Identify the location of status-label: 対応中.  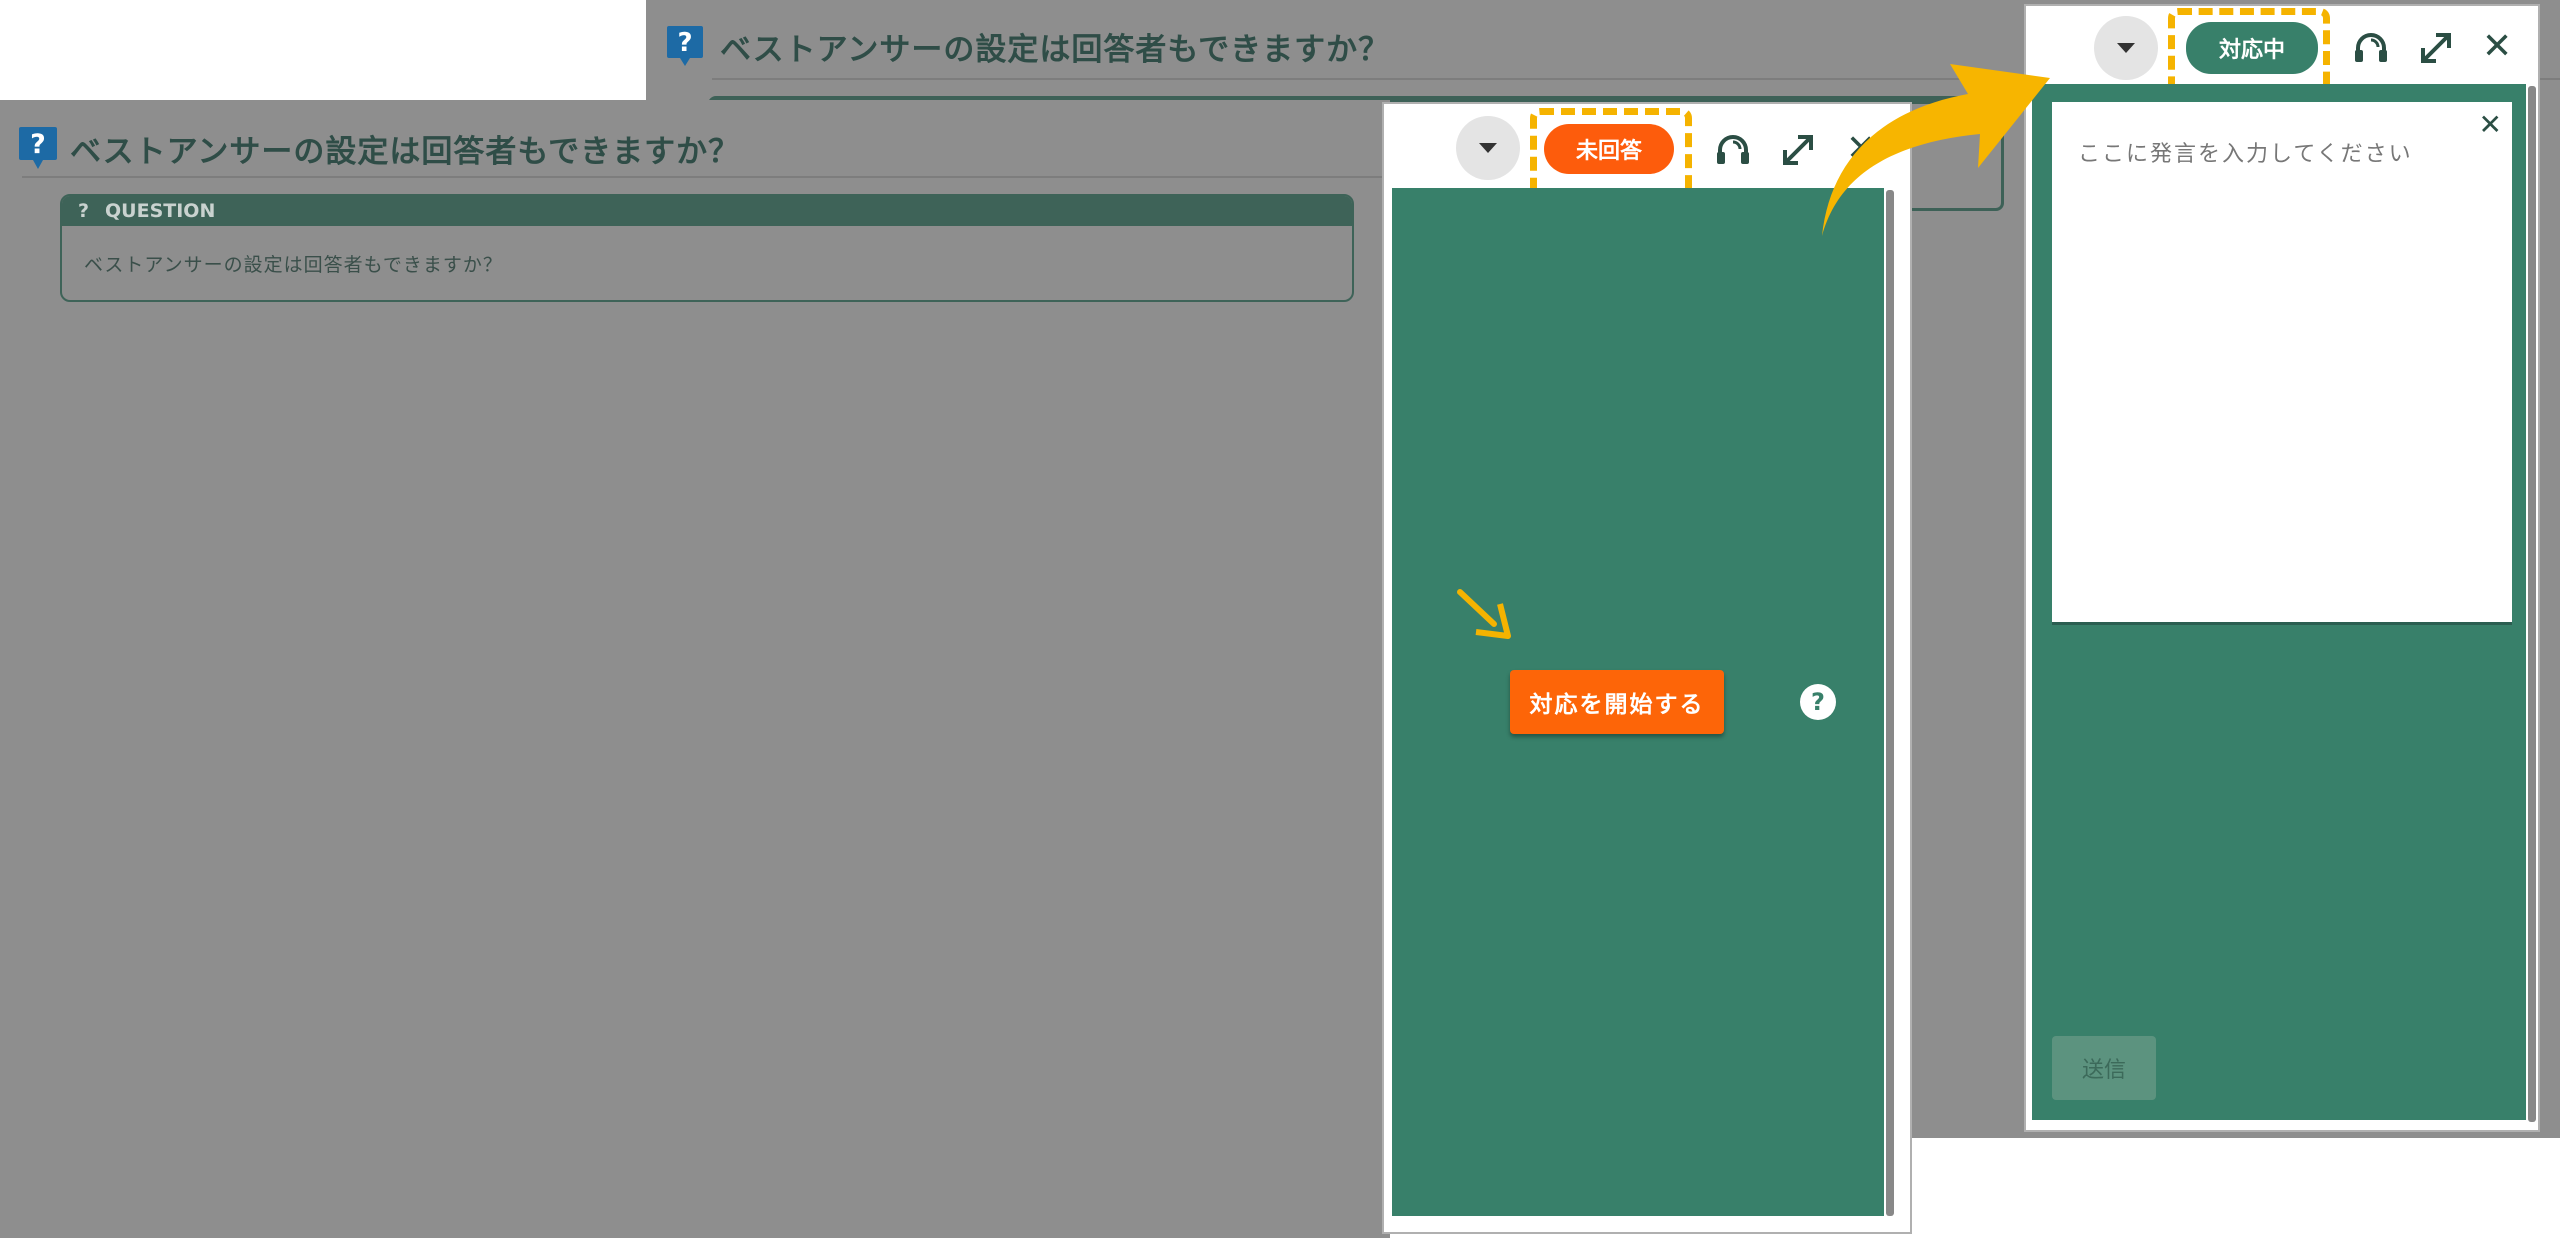
(2251, 50).